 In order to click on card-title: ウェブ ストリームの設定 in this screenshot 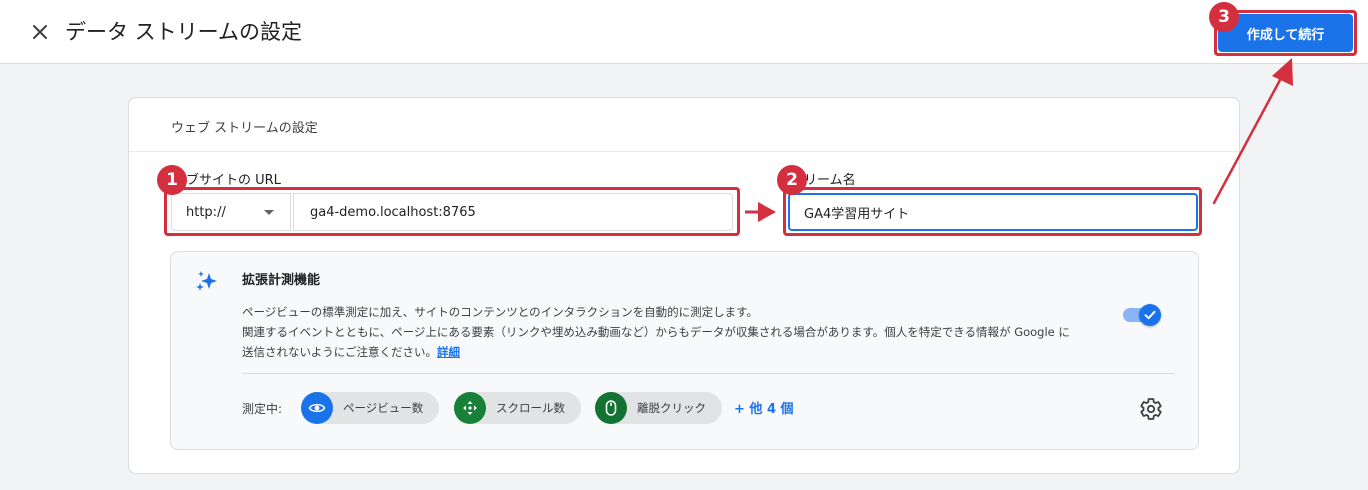, I will do `click(244, 128)`.